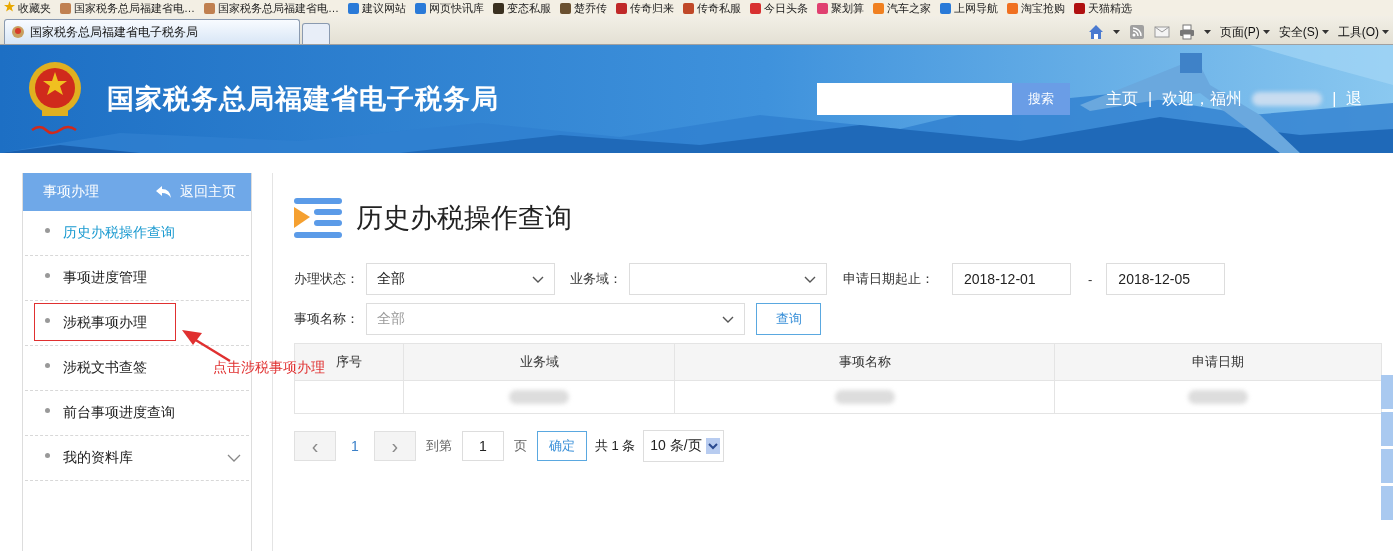 The width and height of the screenshot is (1393, 551). I want to click on date-field: 2018-12-01, so click(1011, 279).